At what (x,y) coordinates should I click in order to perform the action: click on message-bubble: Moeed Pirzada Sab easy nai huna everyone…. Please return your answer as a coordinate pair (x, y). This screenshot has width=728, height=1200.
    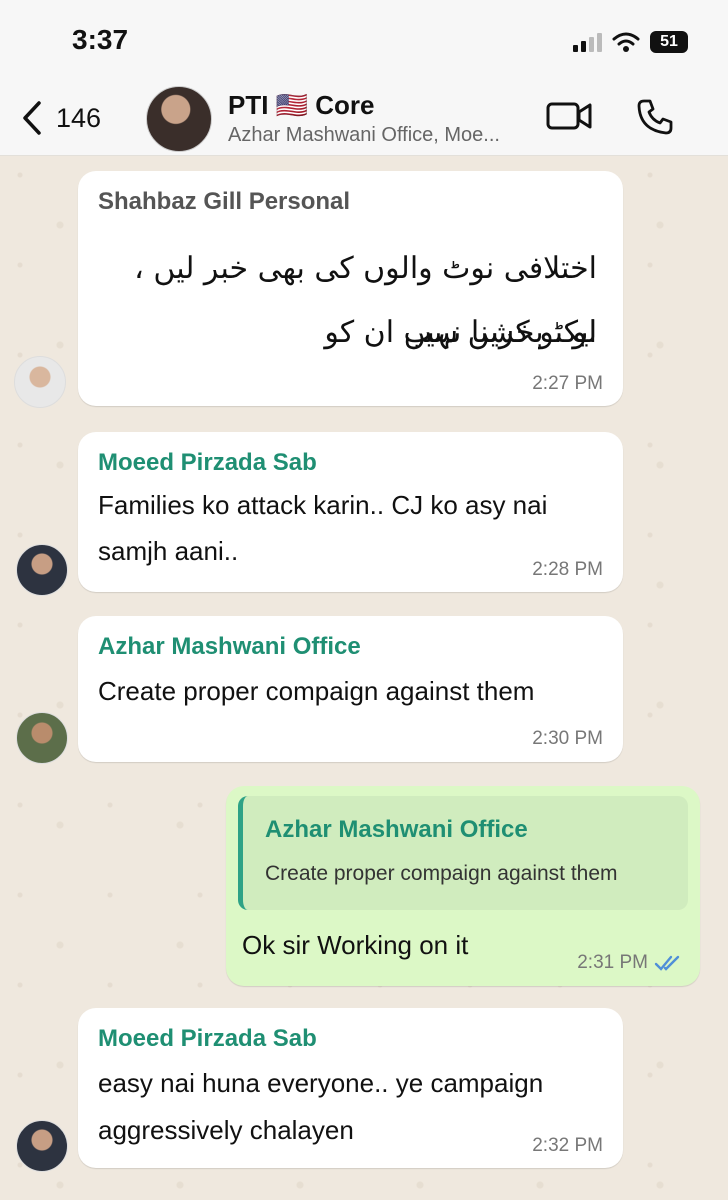
    Looking at the image, I should click on (350, 1088).